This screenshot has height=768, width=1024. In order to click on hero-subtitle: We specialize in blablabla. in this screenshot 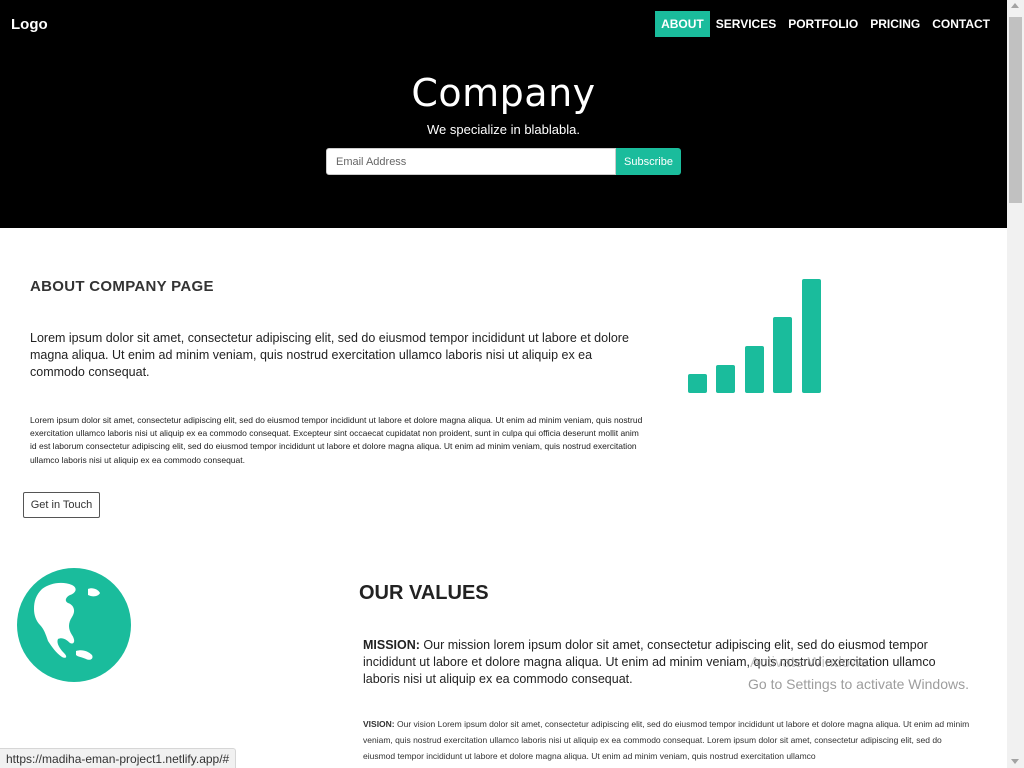, I will do `click(503, 129)`.